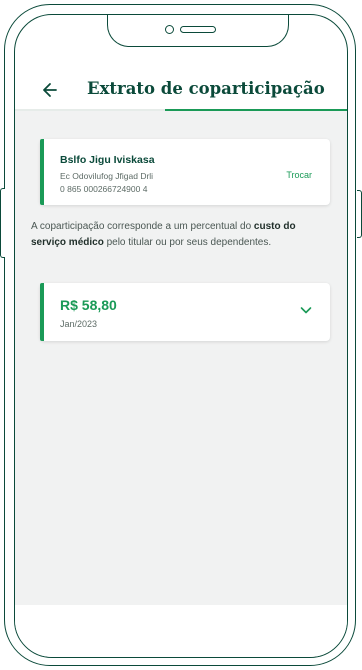 The height and width of the screenshot is (670, 362). I want to click on statement-period: Jan/2023, so click(79, 324).